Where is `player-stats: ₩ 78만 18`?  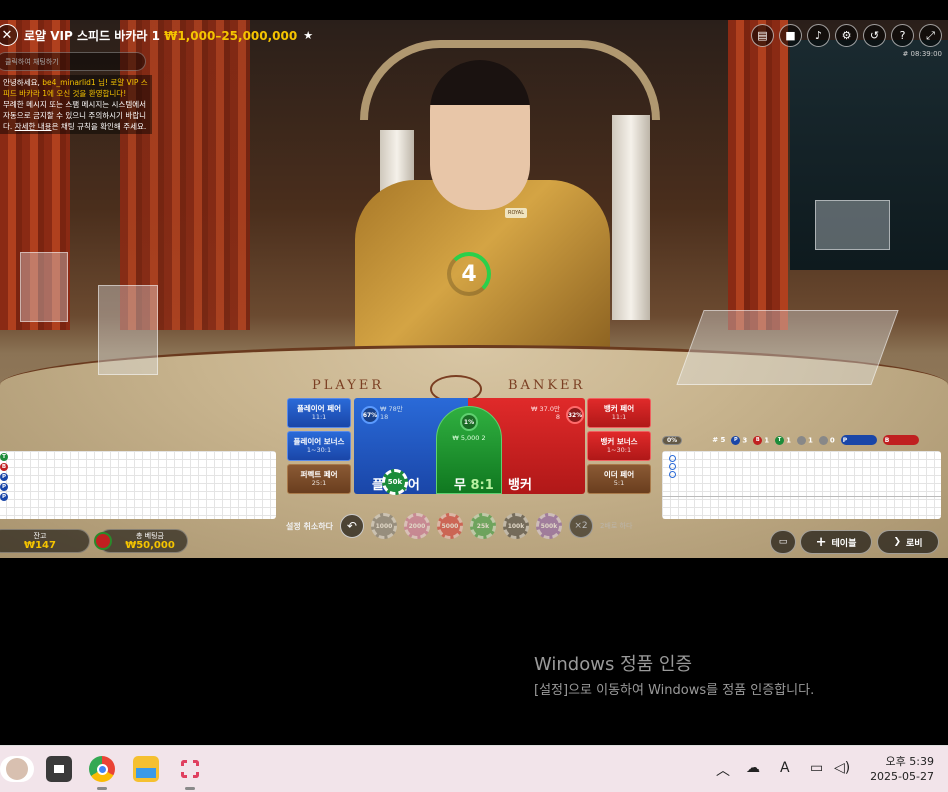 player-stats: ₩ 78만 18 is located at coordinates (395, 413).